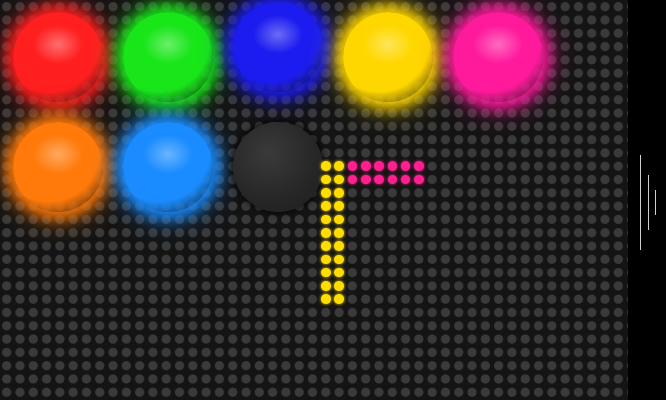 The image size is (666, 400). I want to click on color-button-cyan, so click(168, 167).